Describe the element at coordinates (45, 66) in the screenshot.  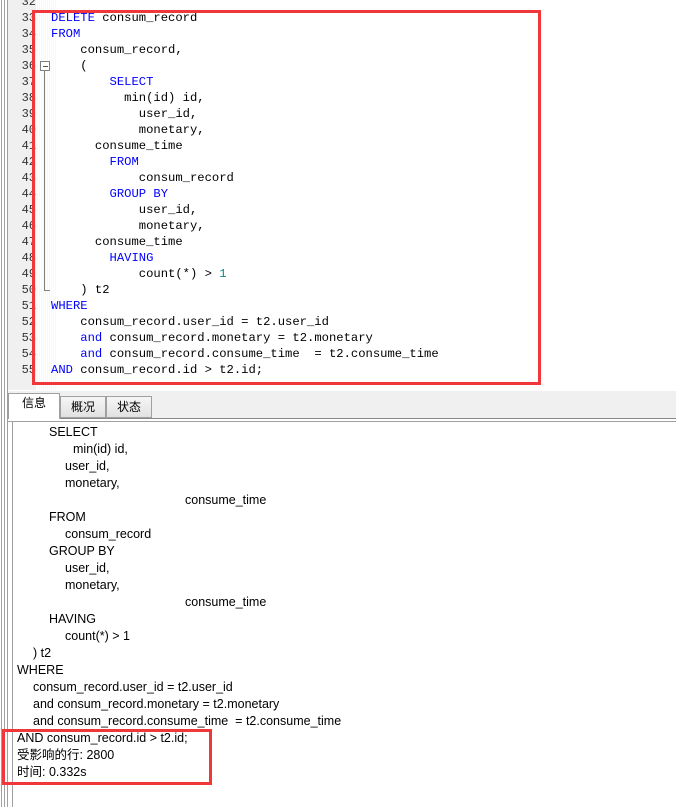
I see `fold-collapse-icon` at that location.